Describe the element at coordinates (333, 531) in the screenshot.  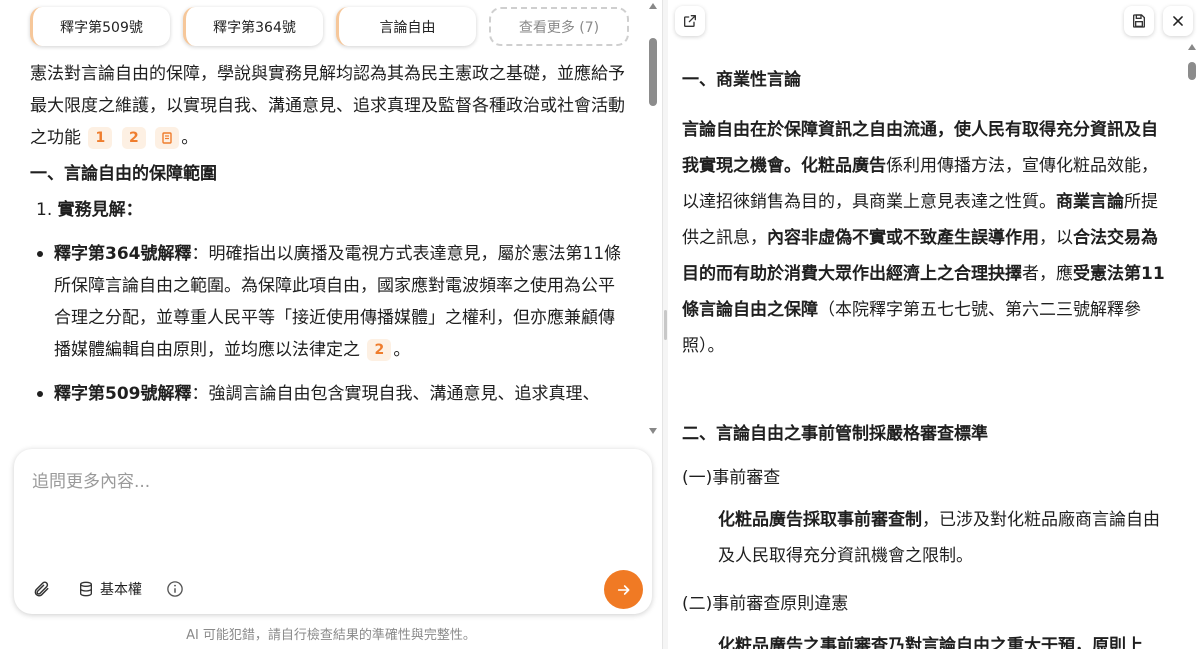
I see `followup-composer: 基本權` at that location.